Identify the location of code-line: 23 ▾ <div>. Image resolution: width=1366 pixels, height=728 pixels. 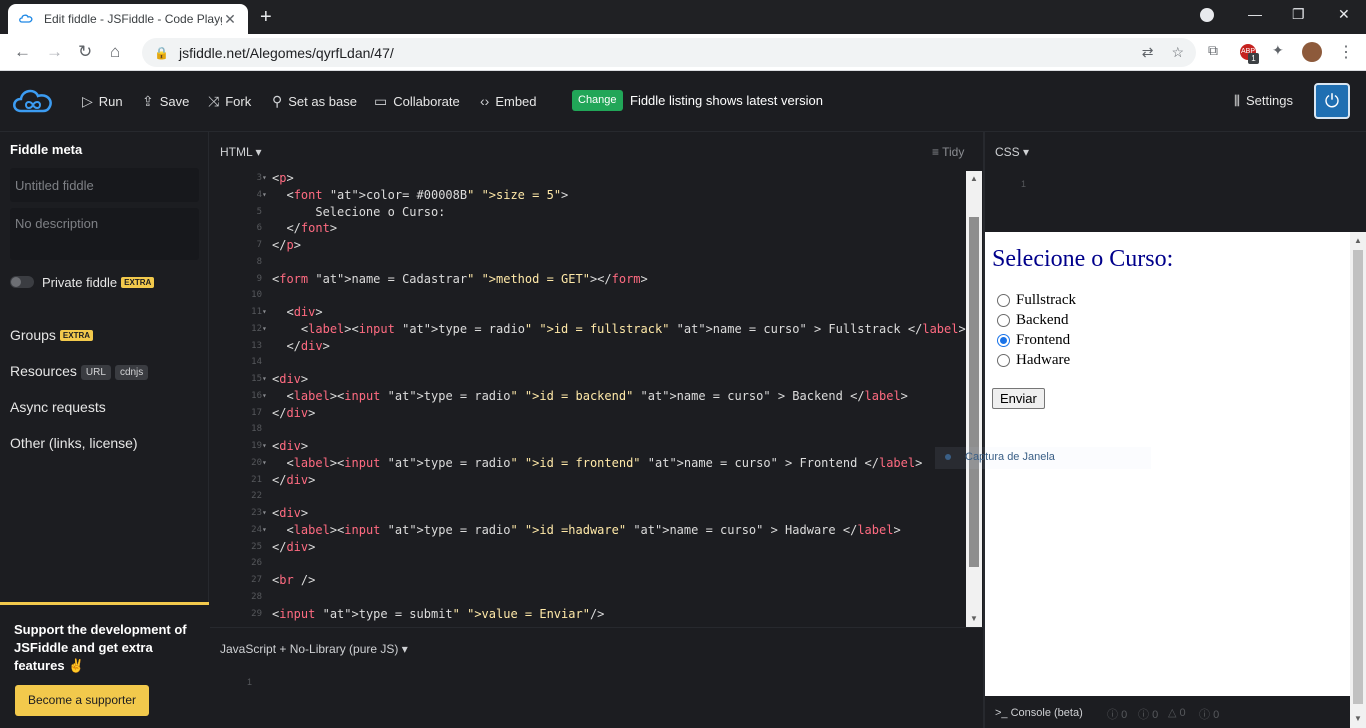
(588, 513).